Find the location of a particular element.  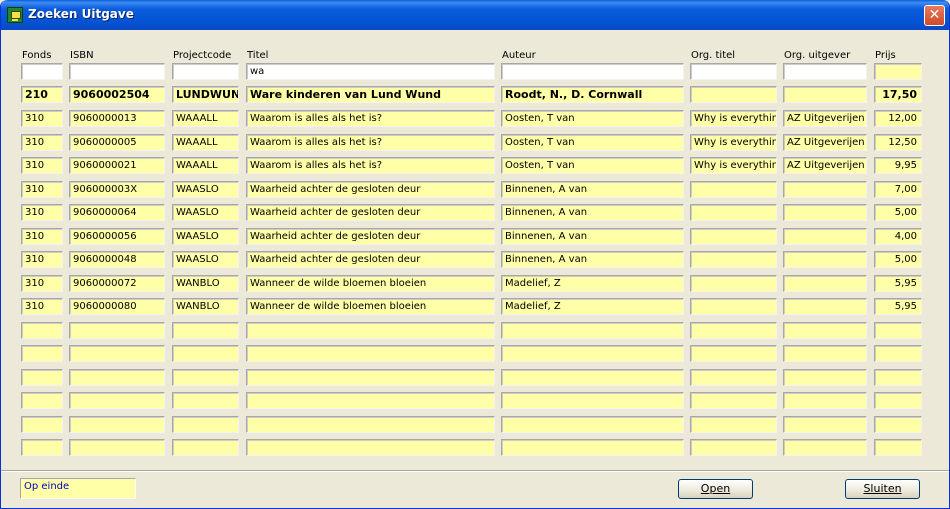

selected-cell-titel: Ware kinderen van Lund Wund is located at coordinates (370, 94).